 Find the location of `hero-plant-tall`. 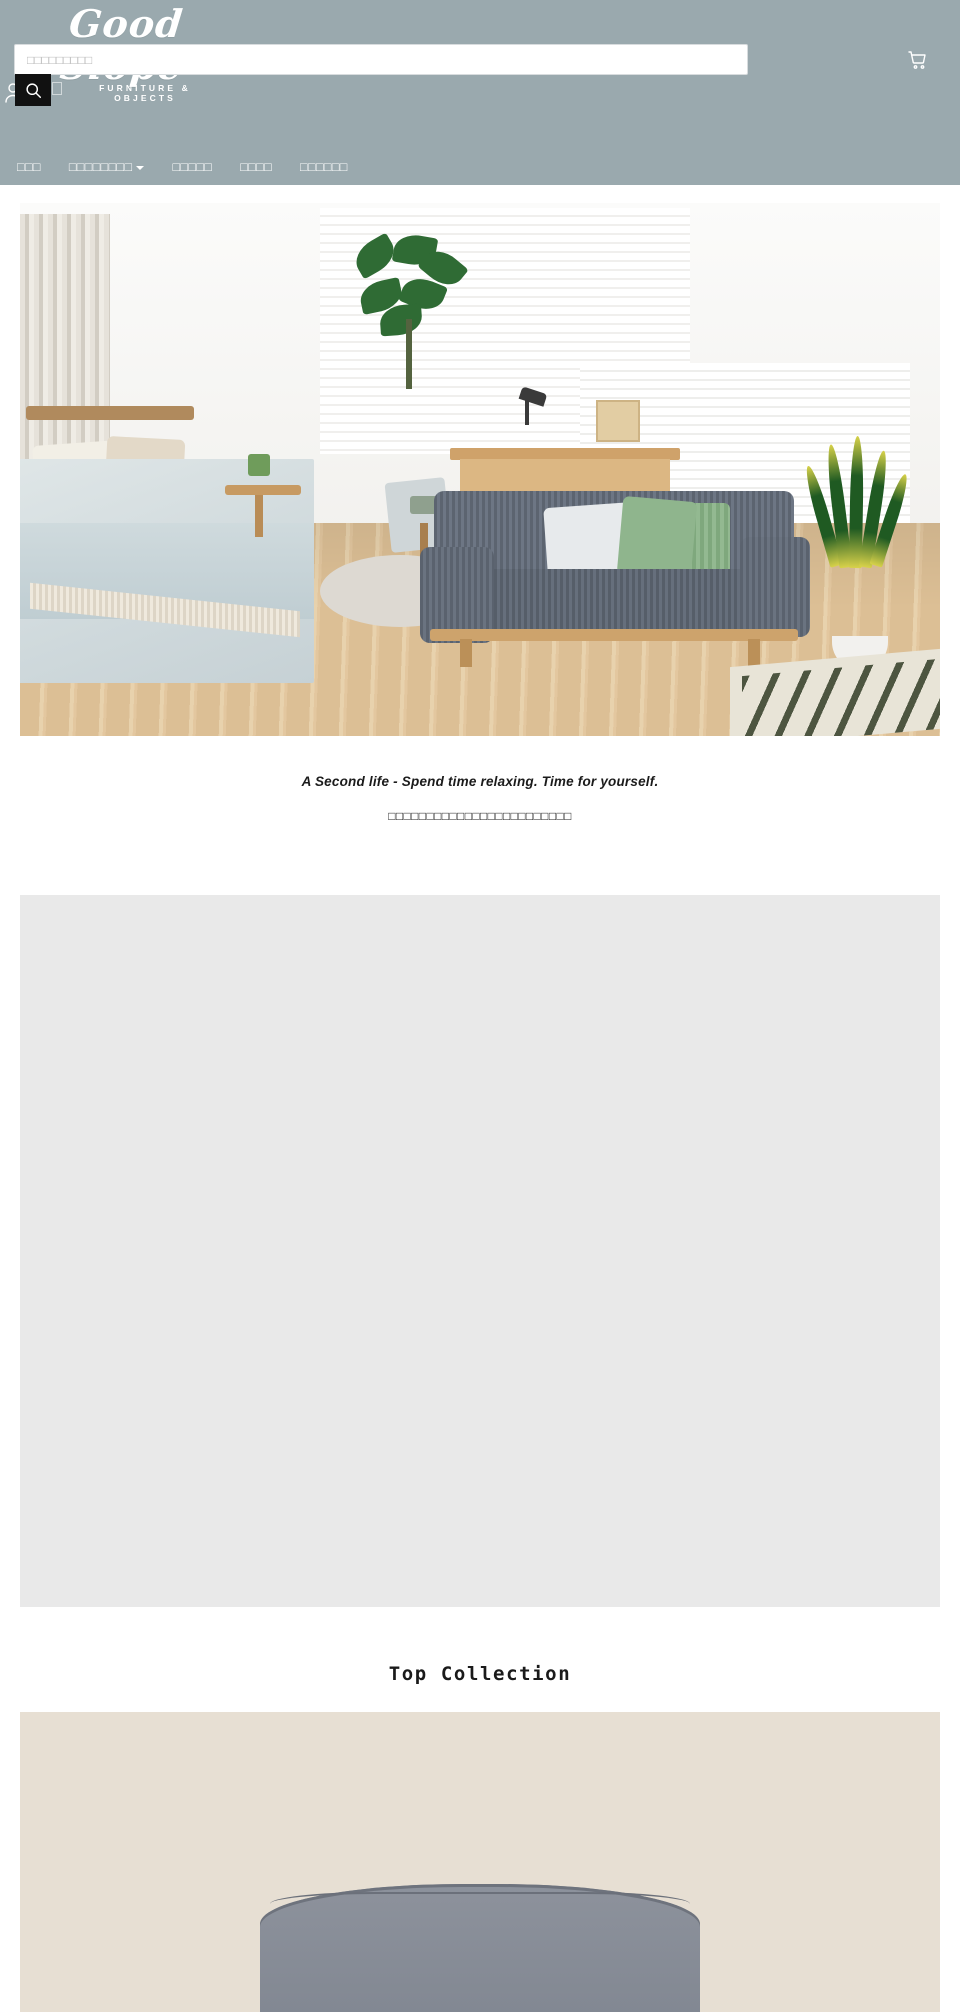

hero-plant-tall is located at coordinates (409, 310).